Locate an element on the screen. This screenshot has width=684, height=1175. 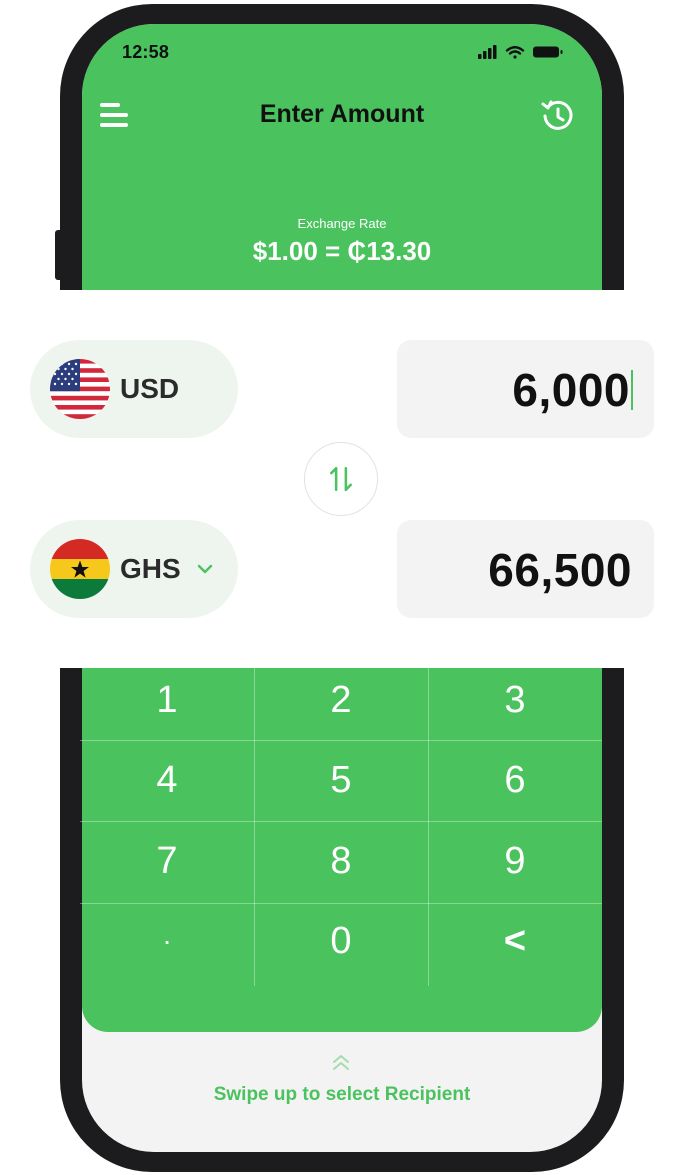
swap-currencies-button is located at coordinates (341, 479).